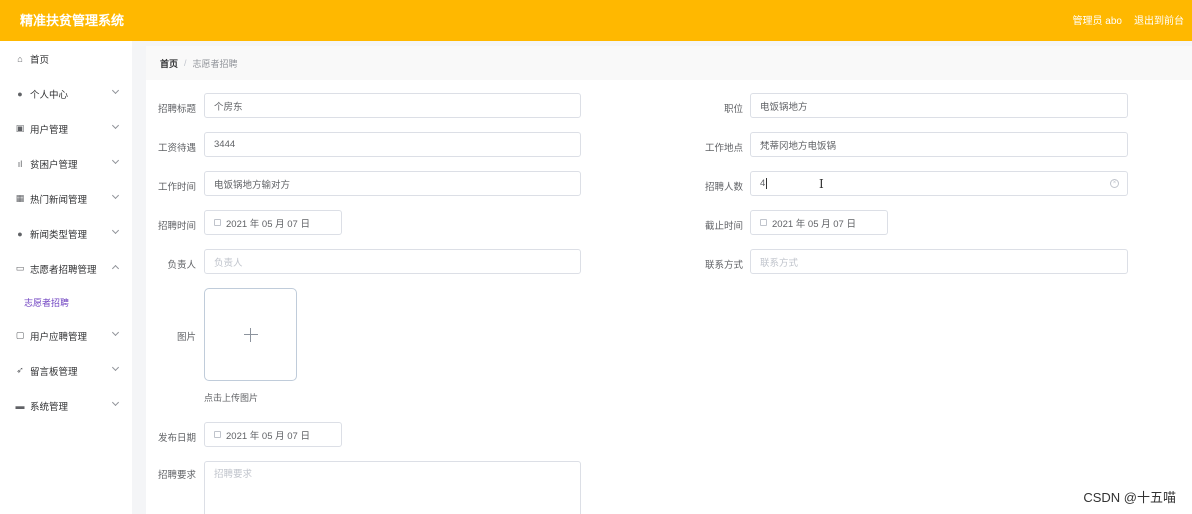 The width and height of the screenshot is (1192, 514). Describe the element at coordinates (20, 335) in the screenshot. I see `message-icon: ▢` at that location.